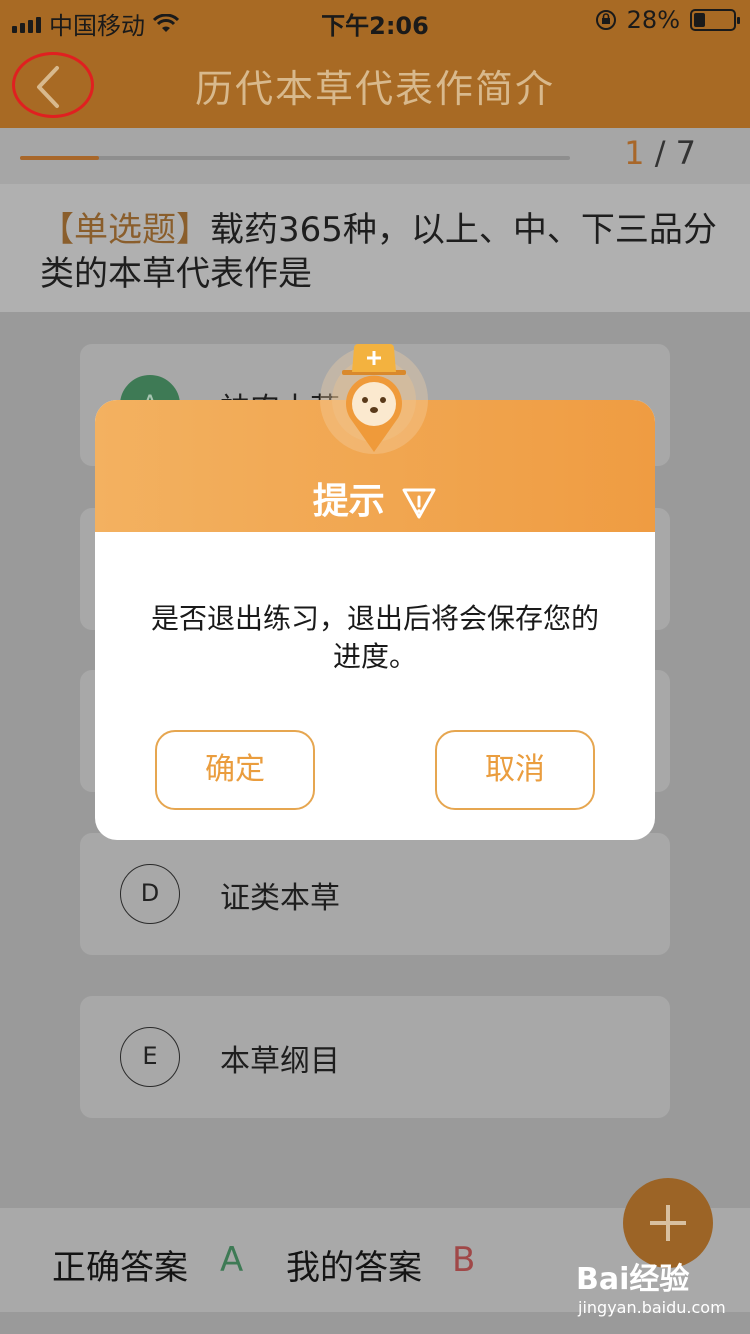 This screenshot has height=1334, width=750. I want to click on question-type-tag: 【单选题】, so click(125, 230).